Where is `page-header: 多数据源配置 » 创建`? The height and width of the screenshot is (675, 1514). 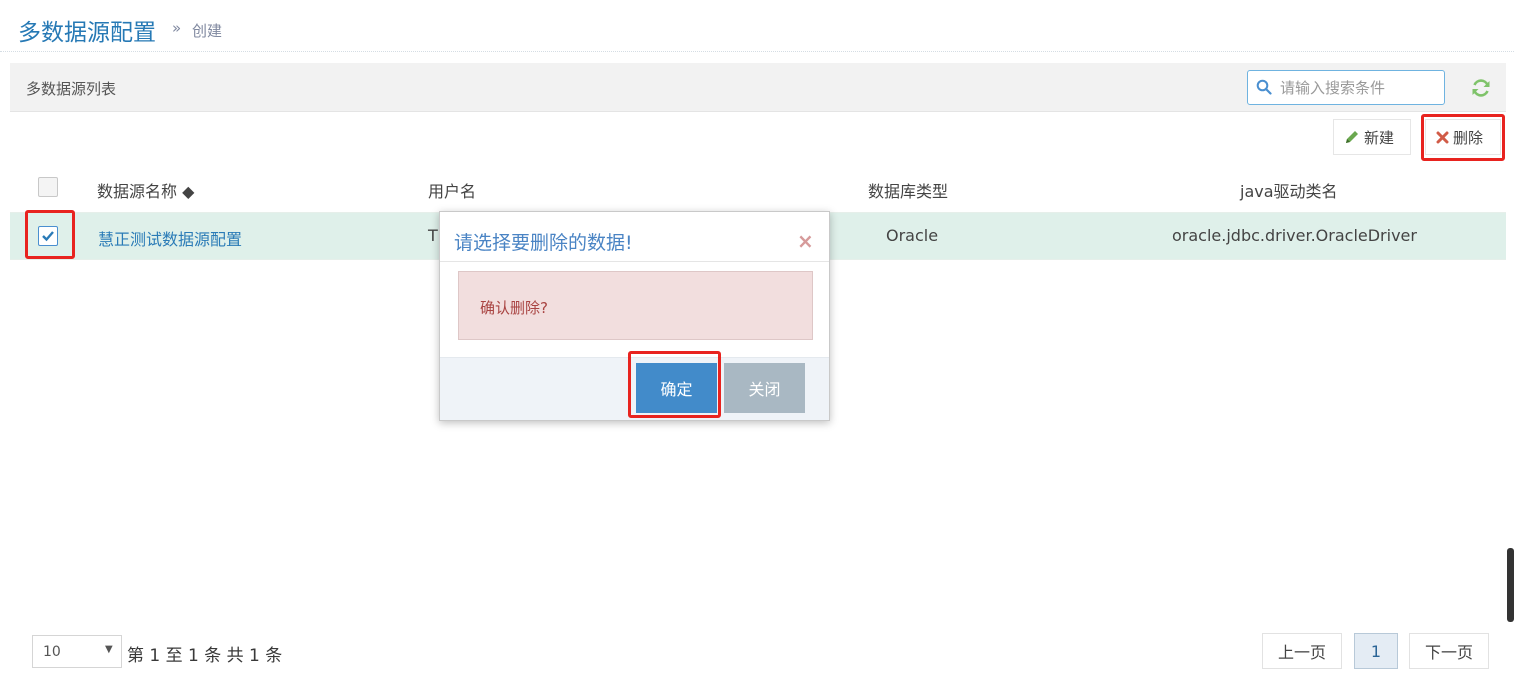
page-header: 多数据源配置 » 创建 is located at coordinates (757, 26).